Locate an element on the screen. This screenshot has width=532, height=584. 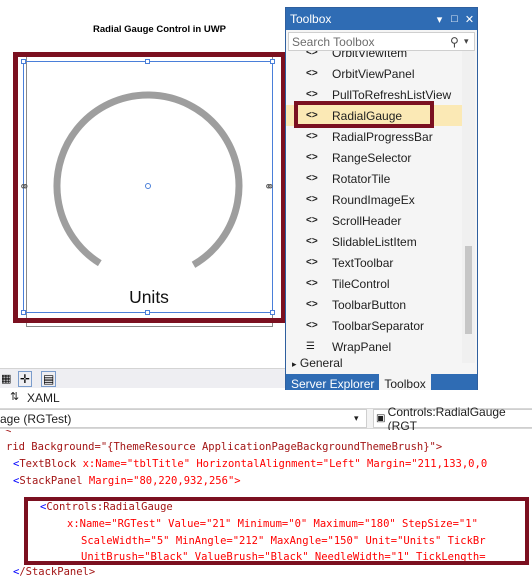
designer-bottom-toolbar: ▦ ✛ ▤ is located at coordinates (142, 378).